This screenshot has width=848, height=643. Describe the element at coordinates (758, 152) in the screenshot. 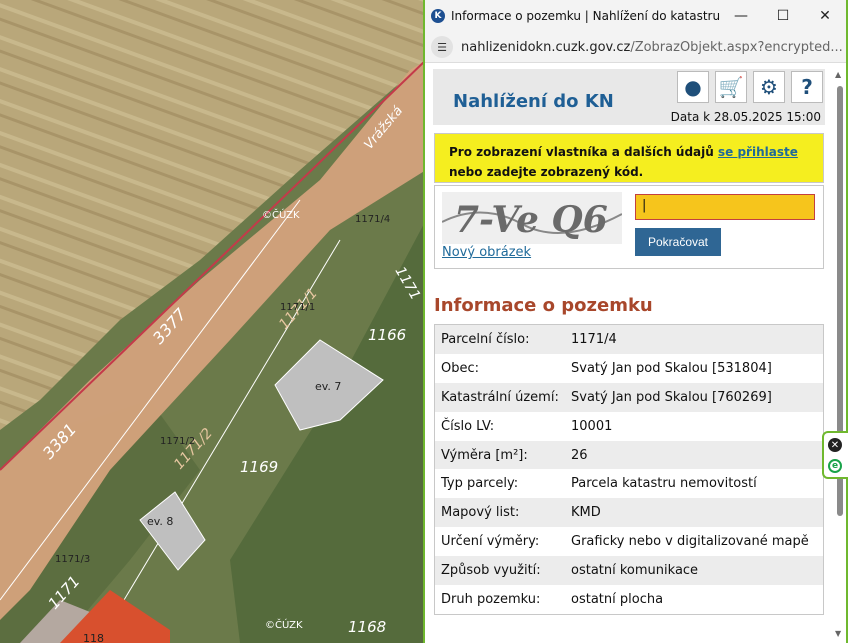

I see `login-link: se přihlaste` at that location.